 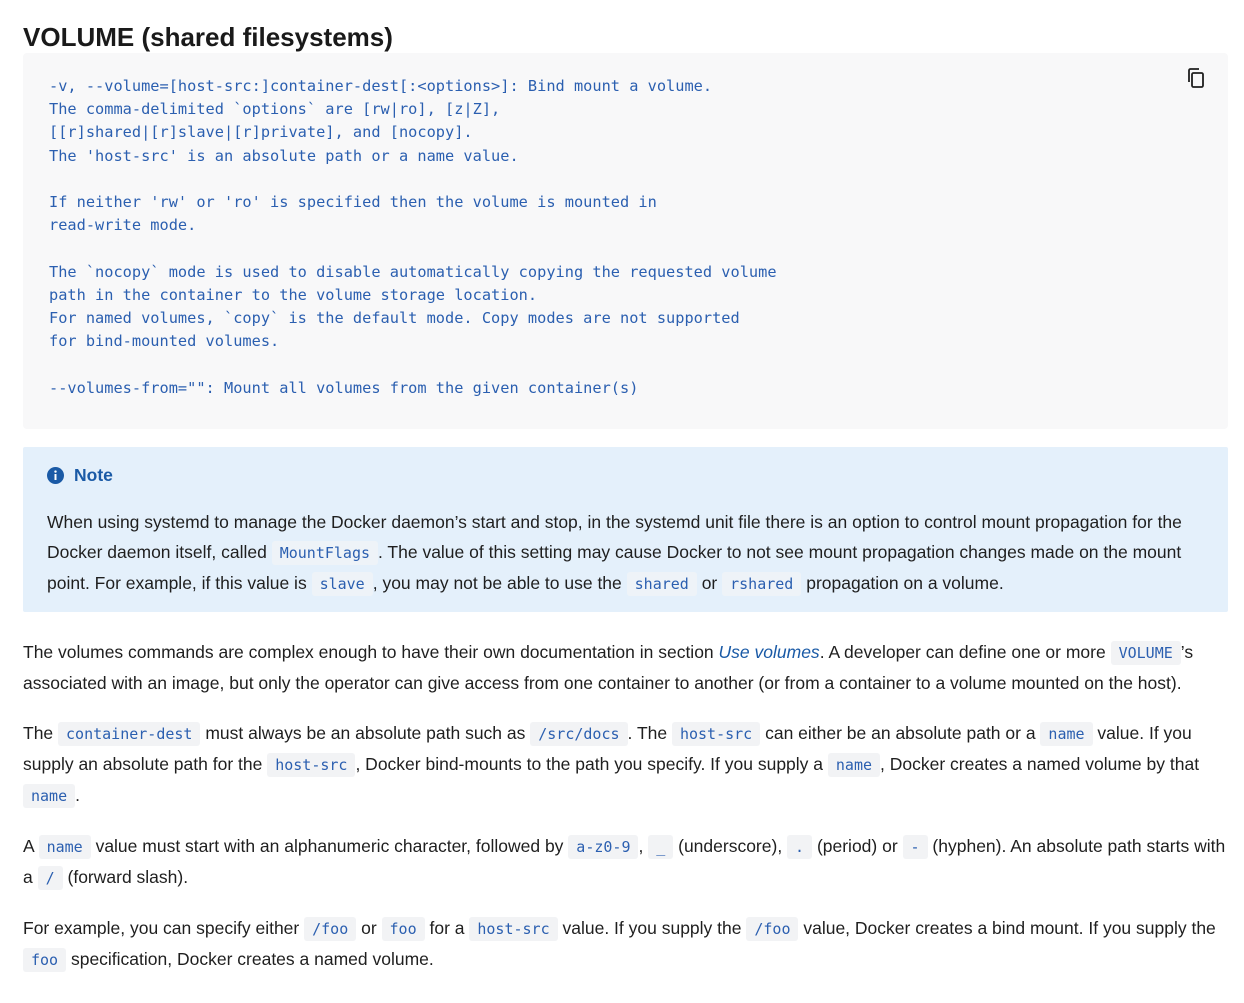 I want to click on inline-code: slave, so click(x=342, y=584).